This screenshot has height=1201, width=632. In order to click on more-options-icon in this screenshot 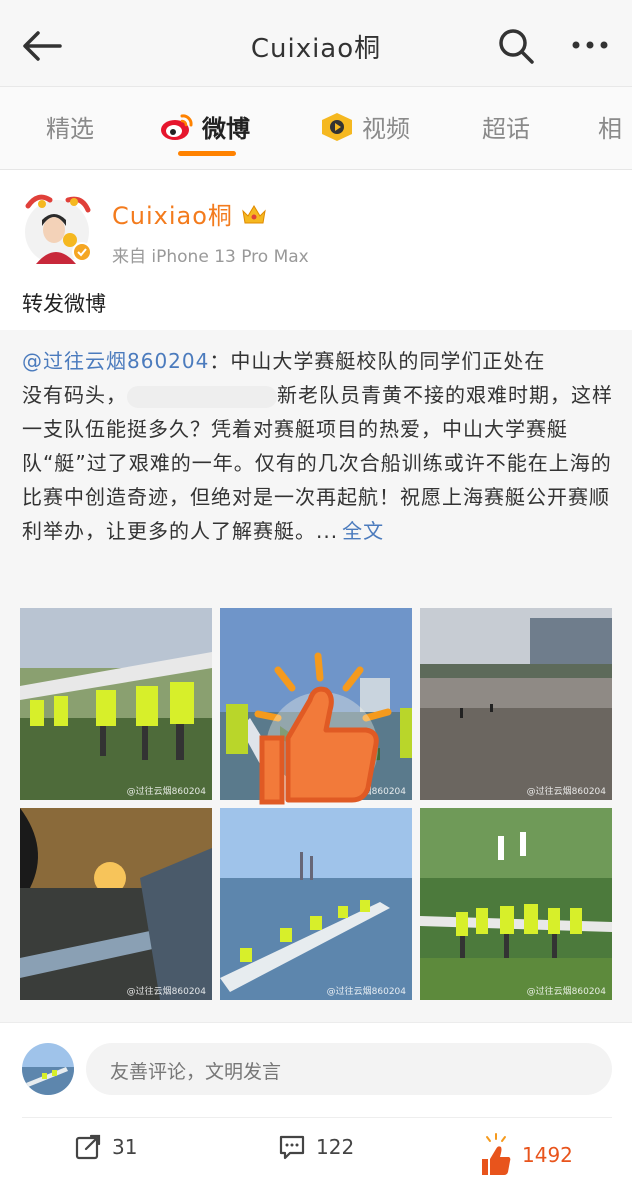, I will do `click(590, 45)`.